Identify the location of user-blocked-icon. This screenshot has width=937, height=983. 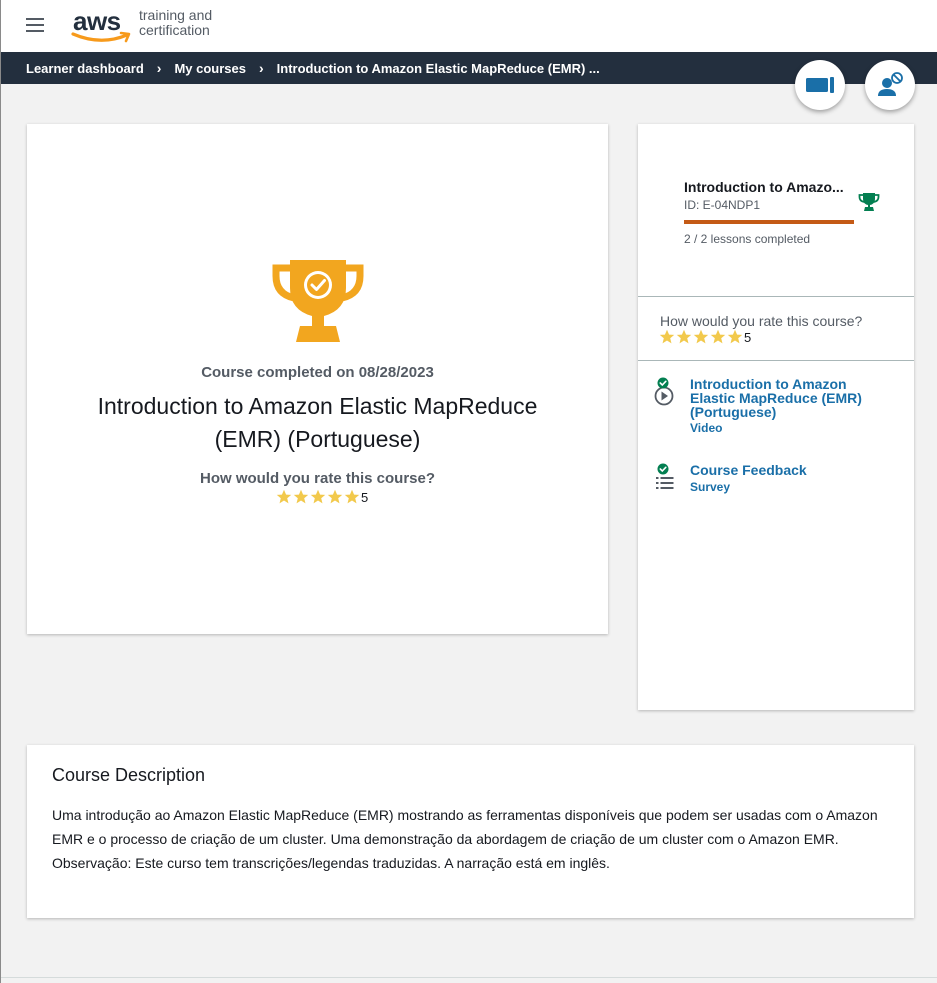
(890, 84).